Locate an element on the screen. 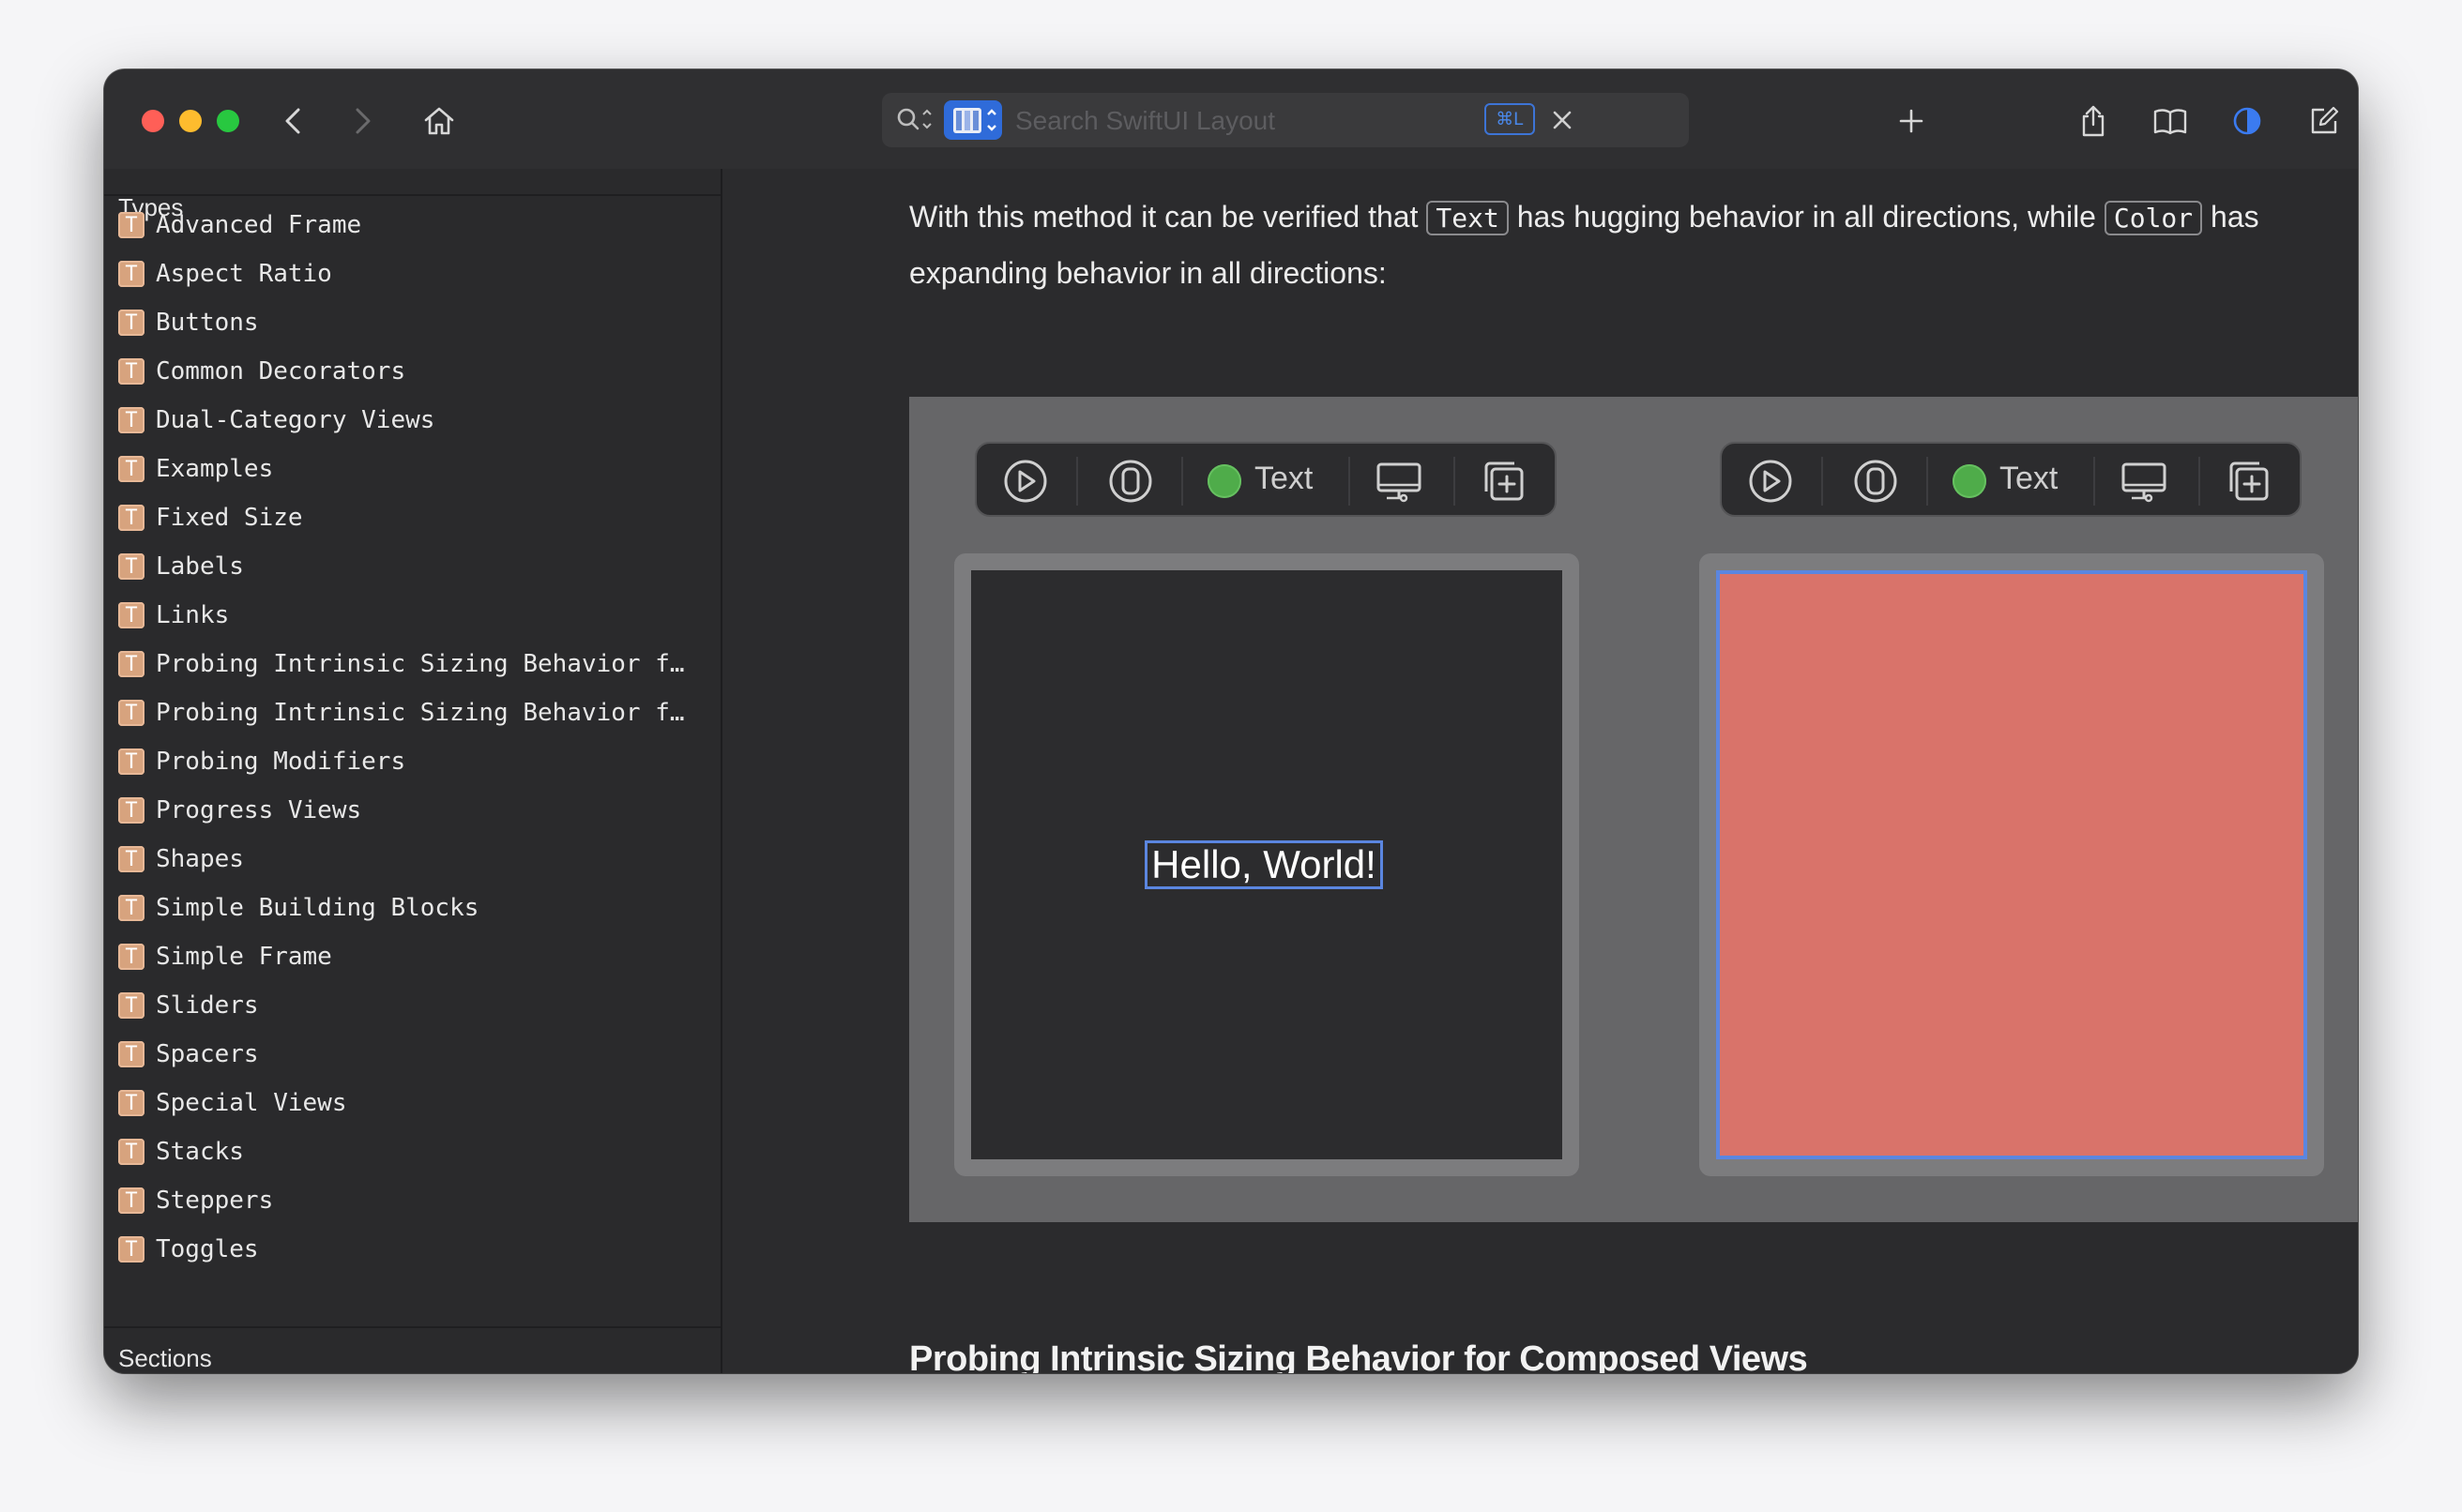 Image resolution: width=2462 pixels, height=1512 pixels. sidebar-item-label: Simple Building Blocks is located at coordinates (317, 908).